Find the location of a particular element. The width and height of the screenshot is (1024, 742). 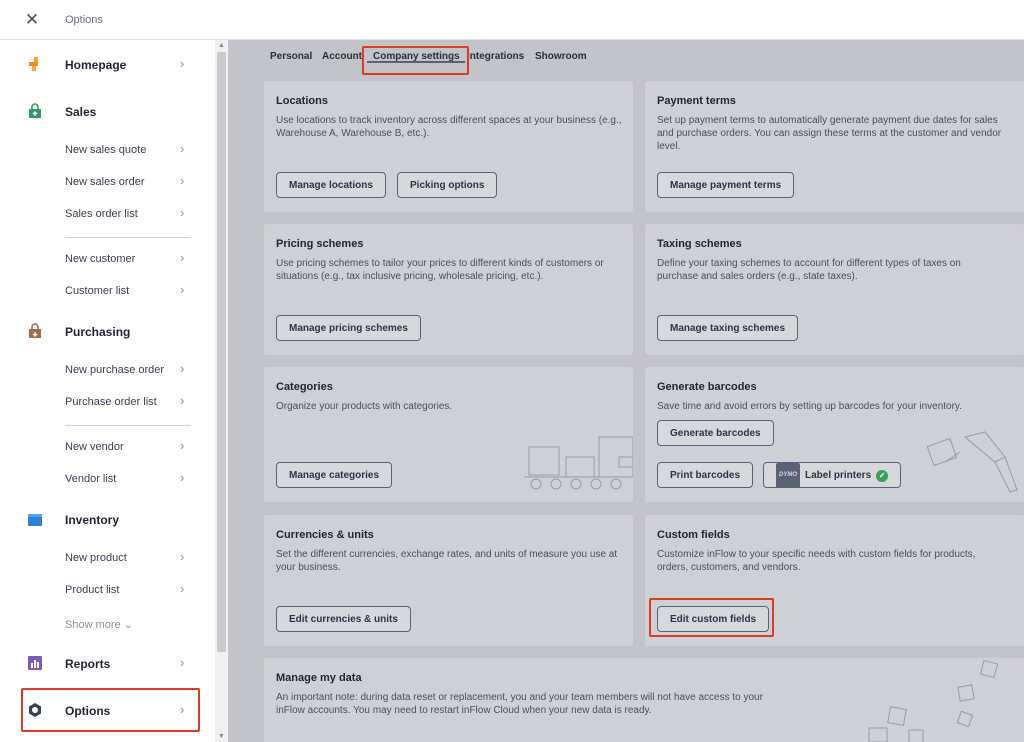

card-title: Payment terms is located at coordinates (696, 101).